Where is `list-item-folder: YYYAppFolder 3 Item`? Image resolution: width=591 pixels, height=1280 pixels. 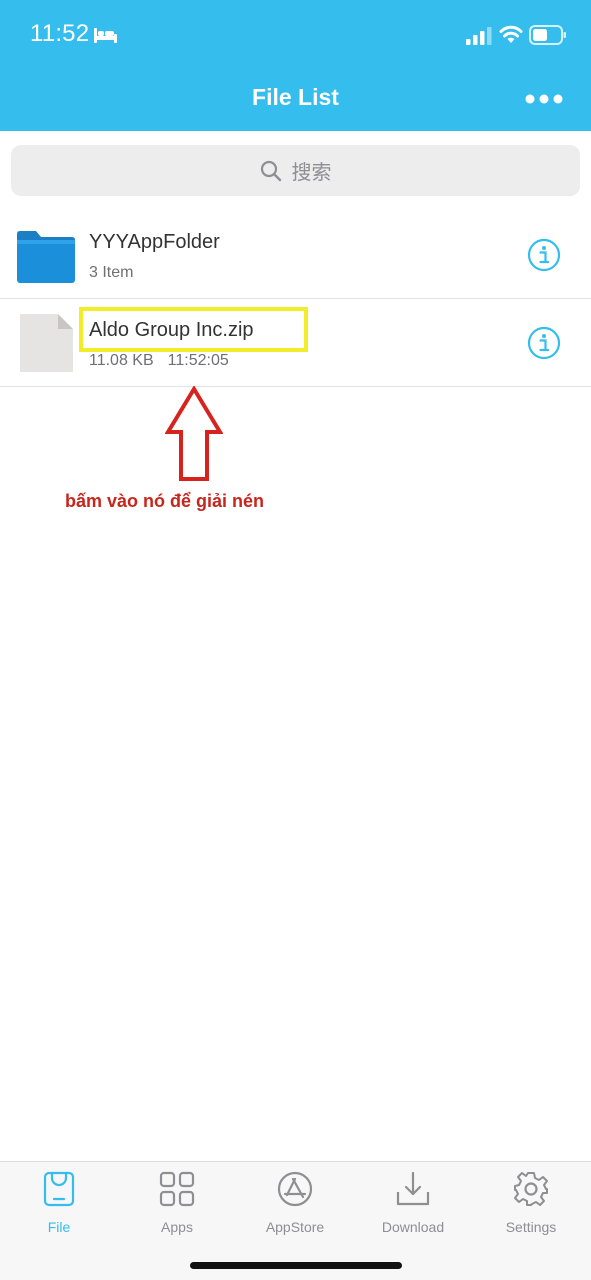
list-item-folder: YYYAppFolder 3 Item is located at coordinates (295, 255).